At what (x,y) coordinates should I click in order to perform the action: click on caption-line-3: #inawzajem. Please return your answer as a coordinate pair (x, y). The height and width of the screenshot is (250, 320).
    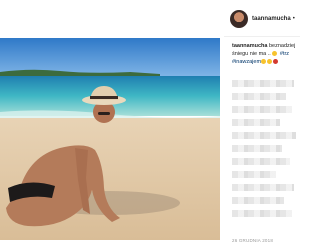
    Looking at the image, I should click on (266, 62).